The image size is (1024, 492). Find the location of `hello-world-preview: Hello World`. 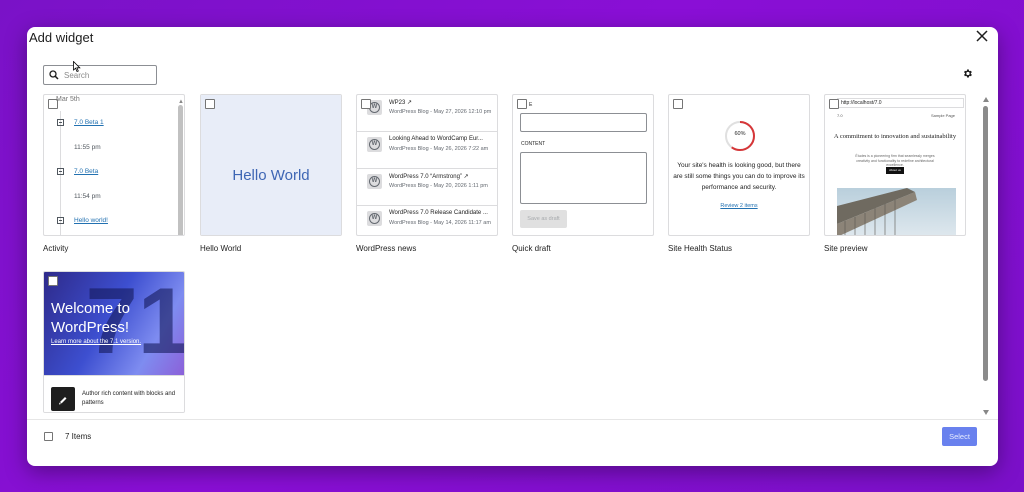

hello-world-preview: Hello World is located at coordinates (271, 175).